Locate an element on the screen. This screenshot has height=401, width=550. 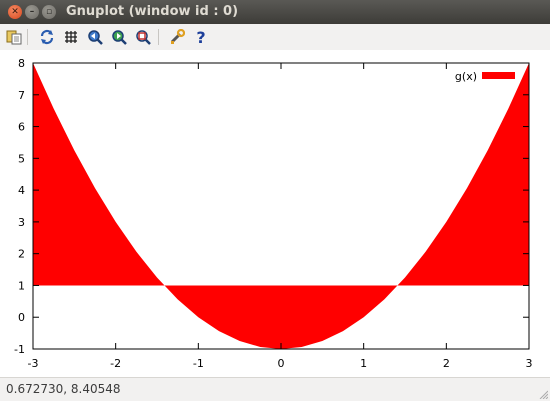
toggle-grid-icon is located at coordinates (71, 37).